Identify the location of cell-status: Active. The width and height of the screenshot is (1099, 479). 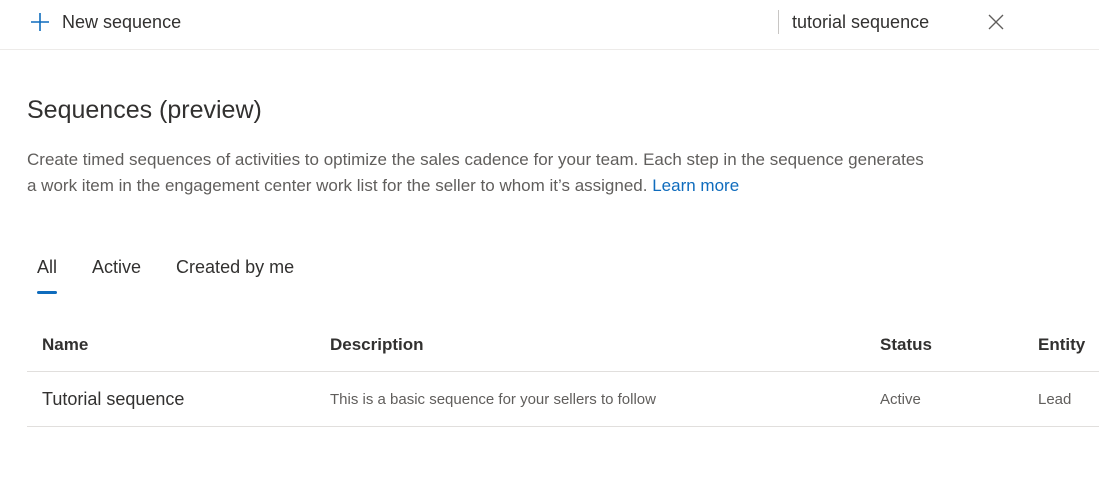
(900, 399).